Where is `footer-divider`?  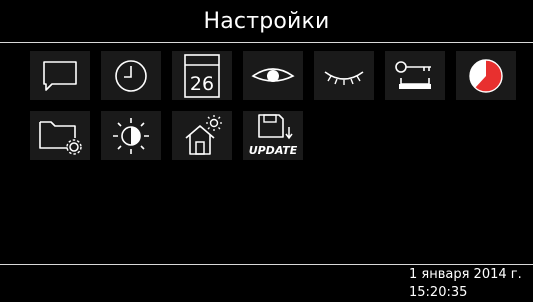
footer-divider is located at coordinates (266, 264).